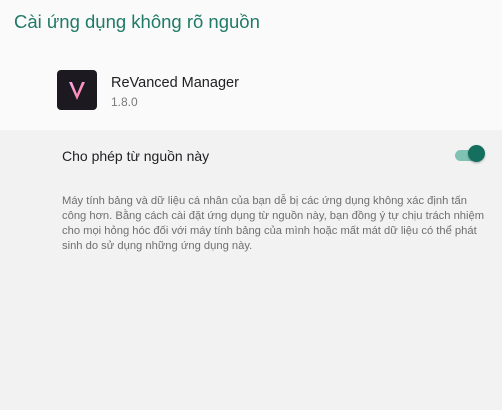 The width and height of the screenshot is (502, 410). Describe the element at coordinates (137, 21) in the screenshot. I see `page-title: Cài ứng dụng không rõ nguồn` at that location.